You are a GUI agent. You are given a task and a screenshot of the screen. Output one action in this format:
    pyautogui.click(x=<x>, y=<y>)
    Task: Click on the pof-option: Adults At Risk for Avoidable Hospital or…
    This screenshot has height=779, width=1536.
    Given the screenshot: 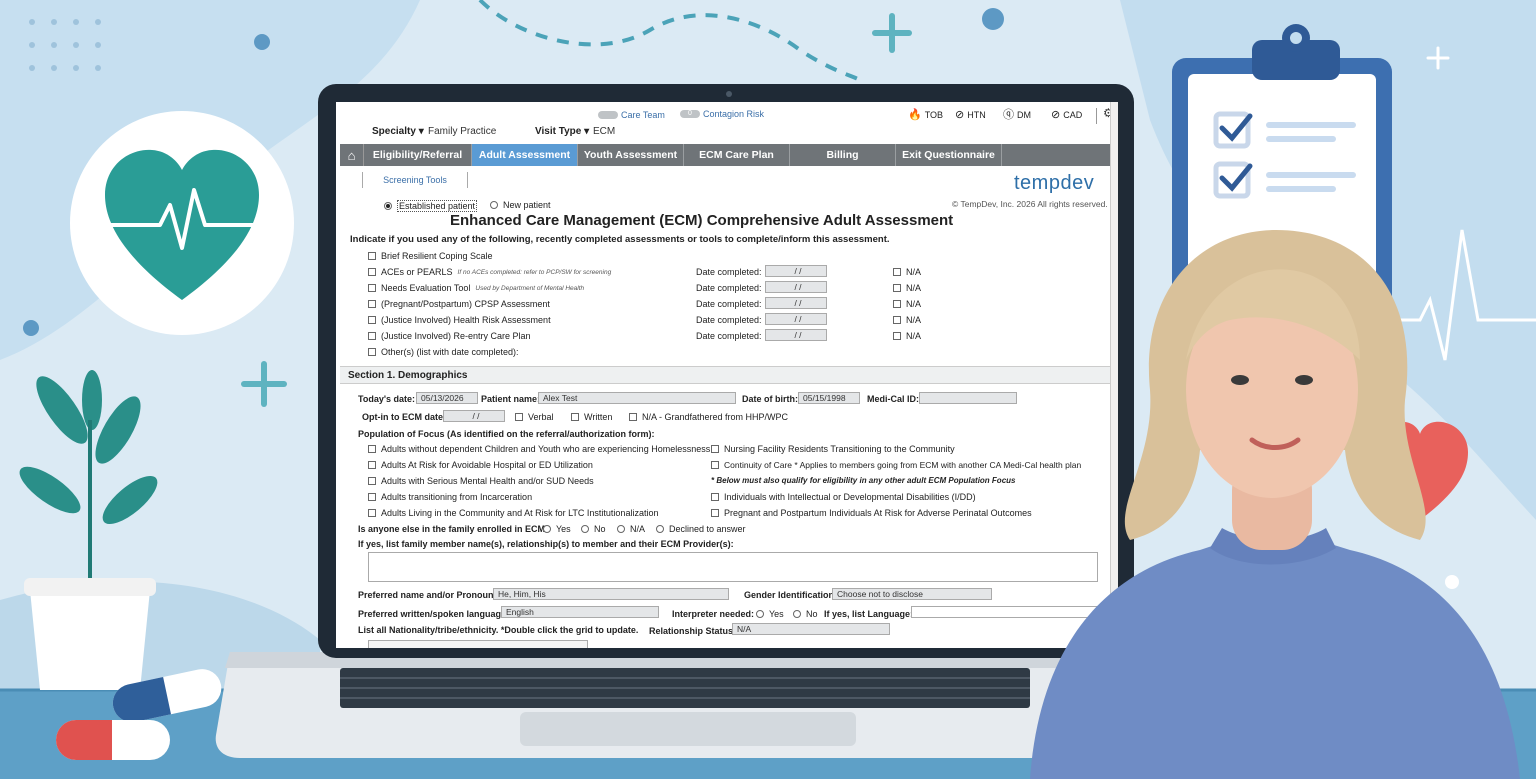 What is the action you would take?
    pyautogui.click(x=480, y=465)
    